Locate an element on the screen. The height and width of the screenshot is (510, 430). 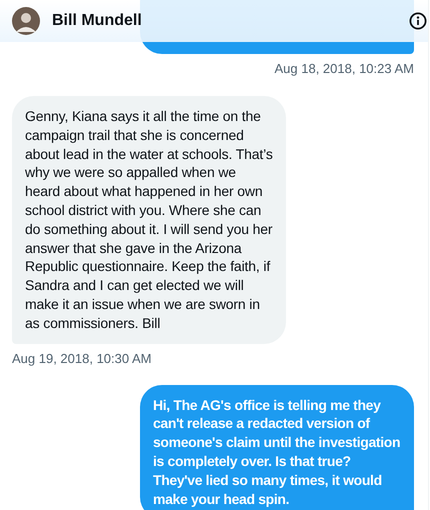
info-icon is located at coordinates (418, 21).